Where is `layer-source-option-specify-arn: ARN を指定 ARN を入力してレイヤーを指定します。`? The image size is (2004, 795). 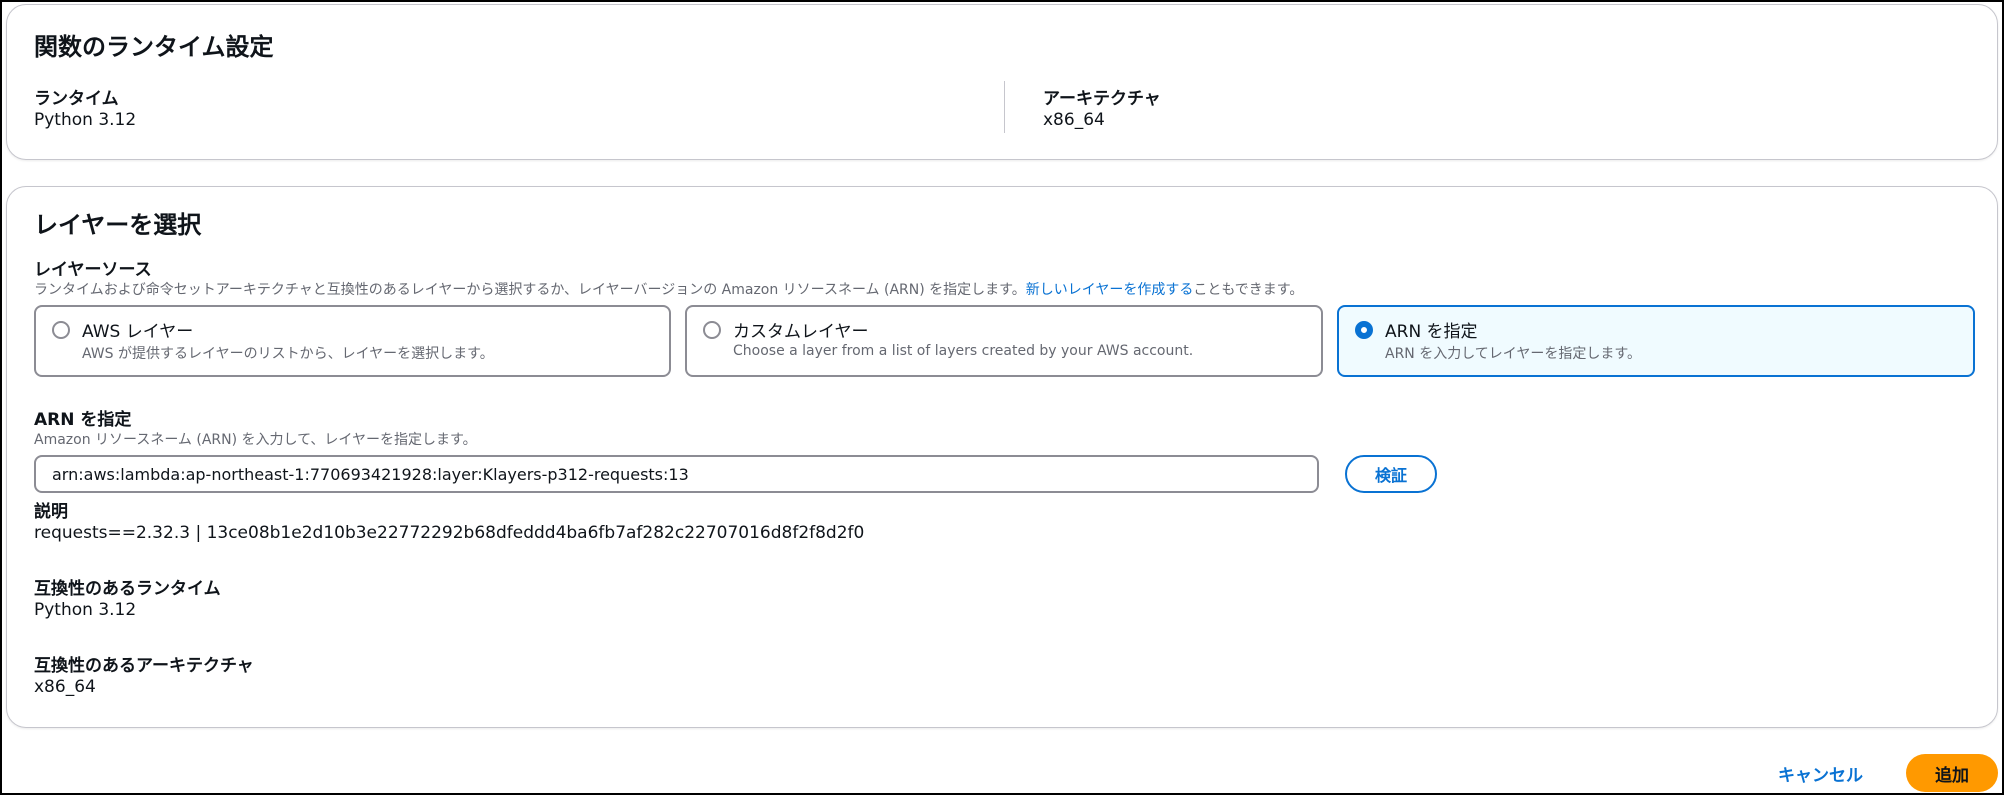 layer-source-option-specify-arn: ARN を指定 ARN を入力してレイヤーを指定します。 is located at coordinates (1656, 341).